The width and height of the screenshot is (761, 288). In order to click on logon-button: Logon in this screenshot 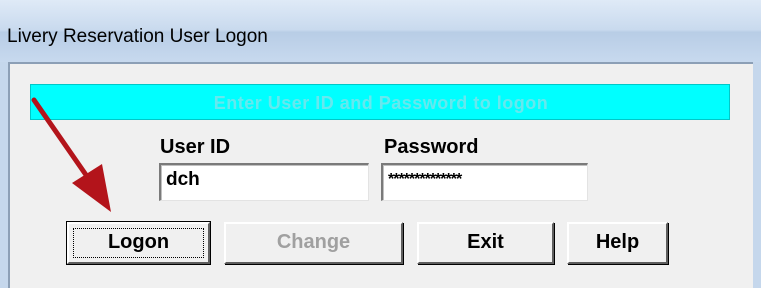, I will do `click(138, 243)`.